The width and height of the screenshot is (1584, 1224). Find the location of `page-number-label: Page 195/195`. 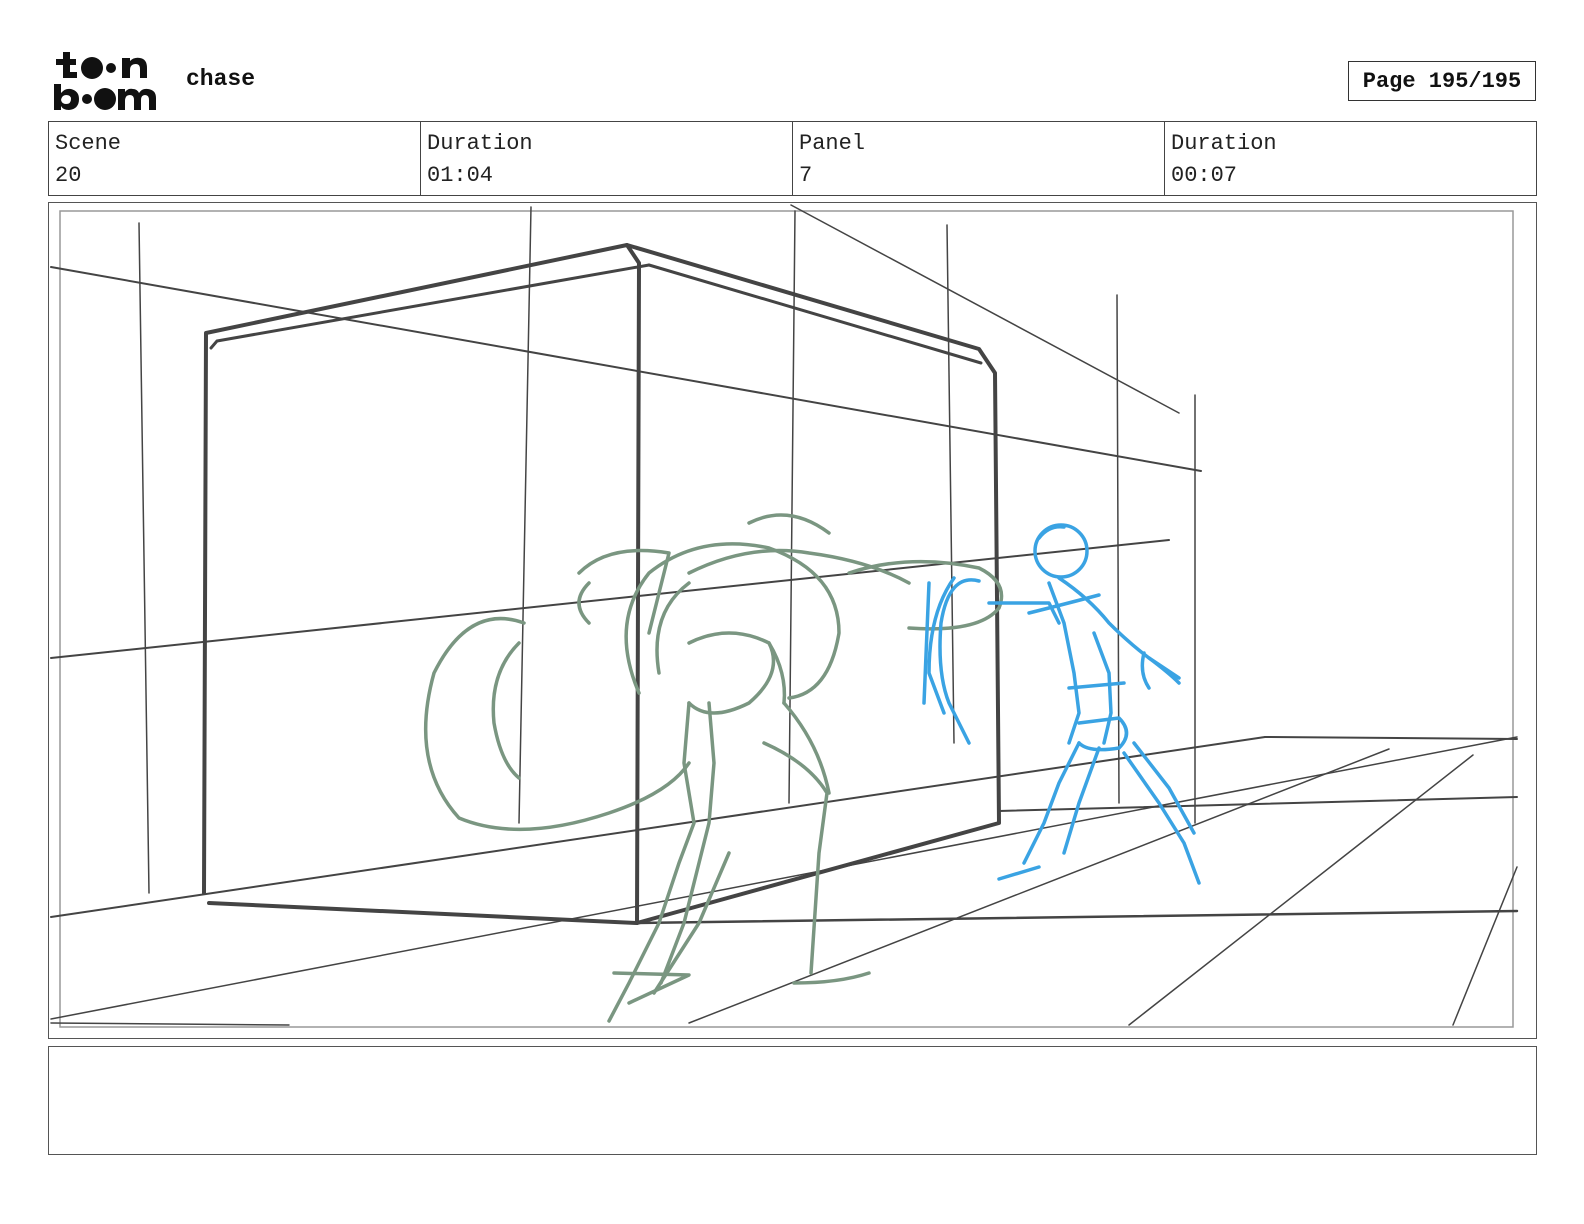

page-number-label: Page 195/195 is located at coordinates (1442, 81).